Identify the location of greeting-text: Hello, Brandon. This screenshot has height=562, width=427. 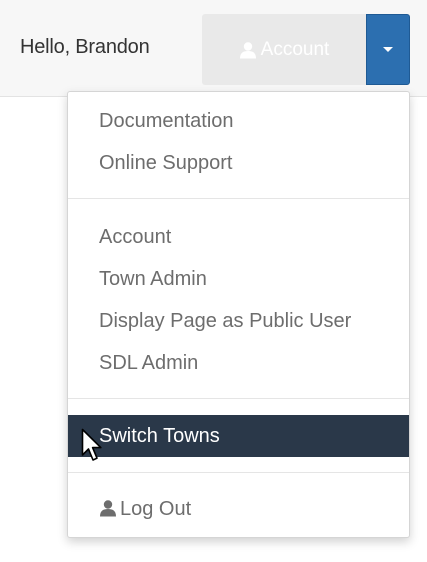
(85, 47).